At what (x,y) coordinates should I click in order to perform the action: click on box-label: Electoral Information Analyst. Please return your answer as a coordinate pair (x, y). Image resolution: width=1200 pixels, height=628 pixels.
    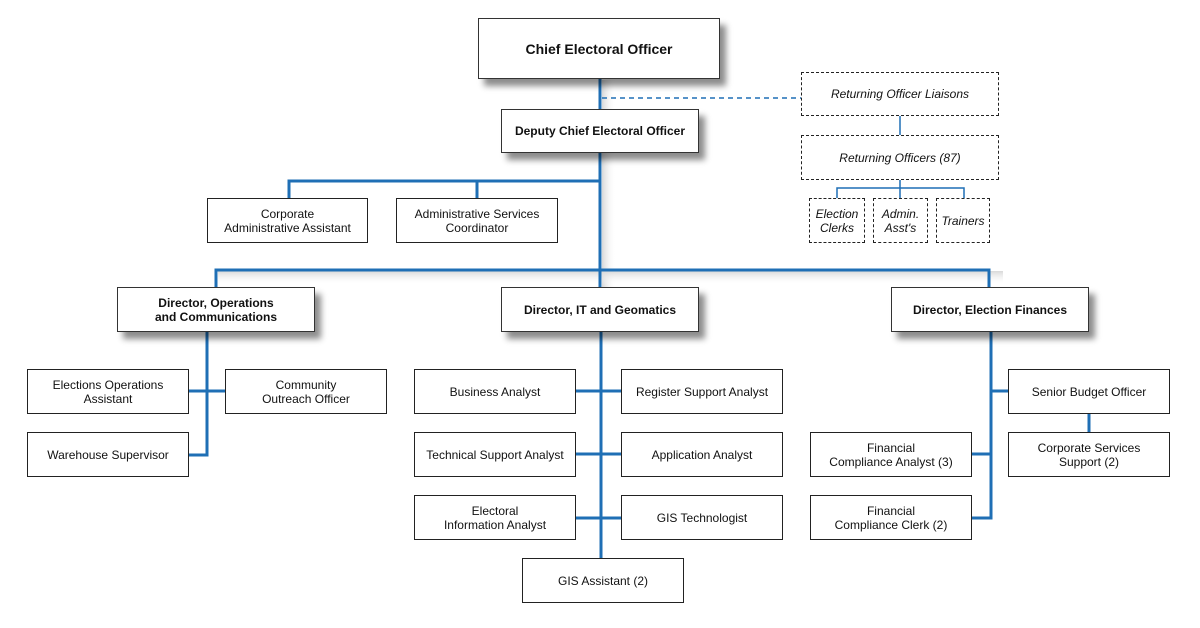
    Looking at the image, I should click on (495, 517).